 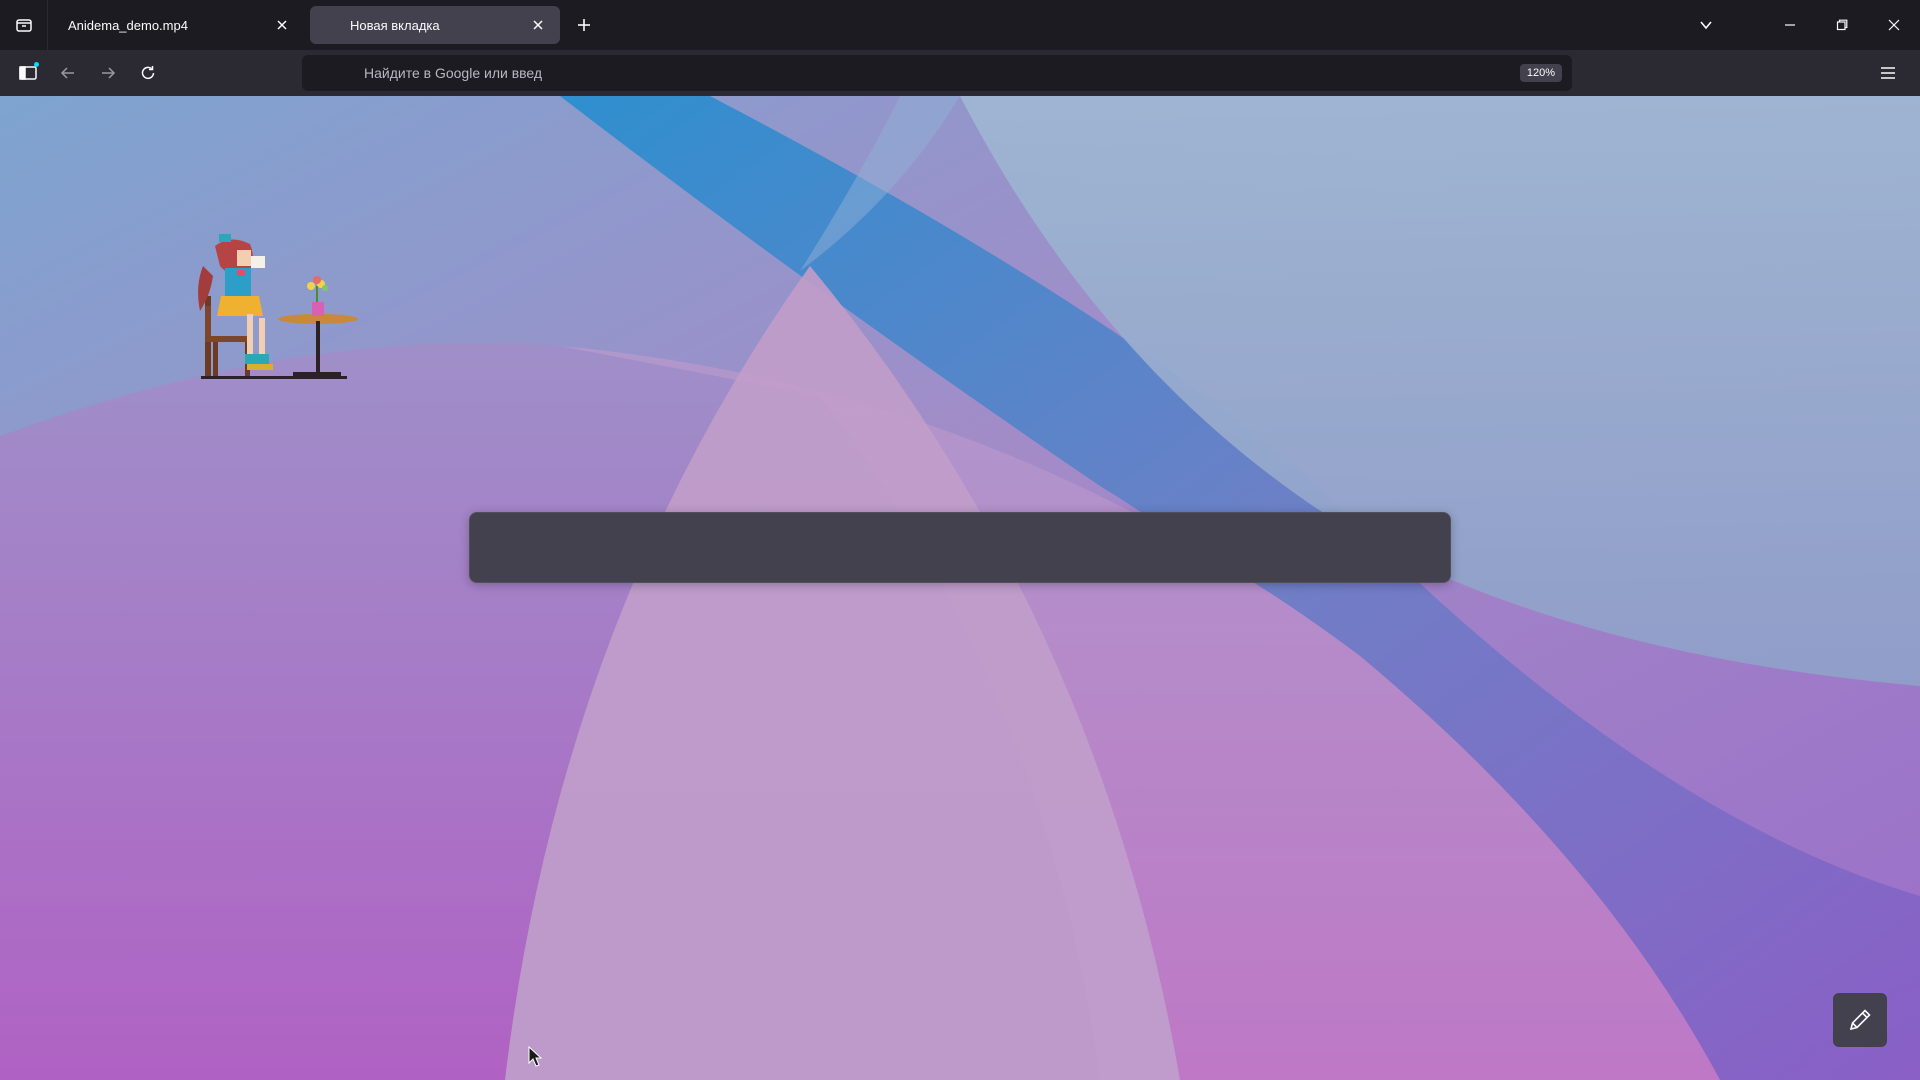 What do you see at coordinates (941, 73) in the screenshot?
I see `url-input` at bounding box center [941, 73].